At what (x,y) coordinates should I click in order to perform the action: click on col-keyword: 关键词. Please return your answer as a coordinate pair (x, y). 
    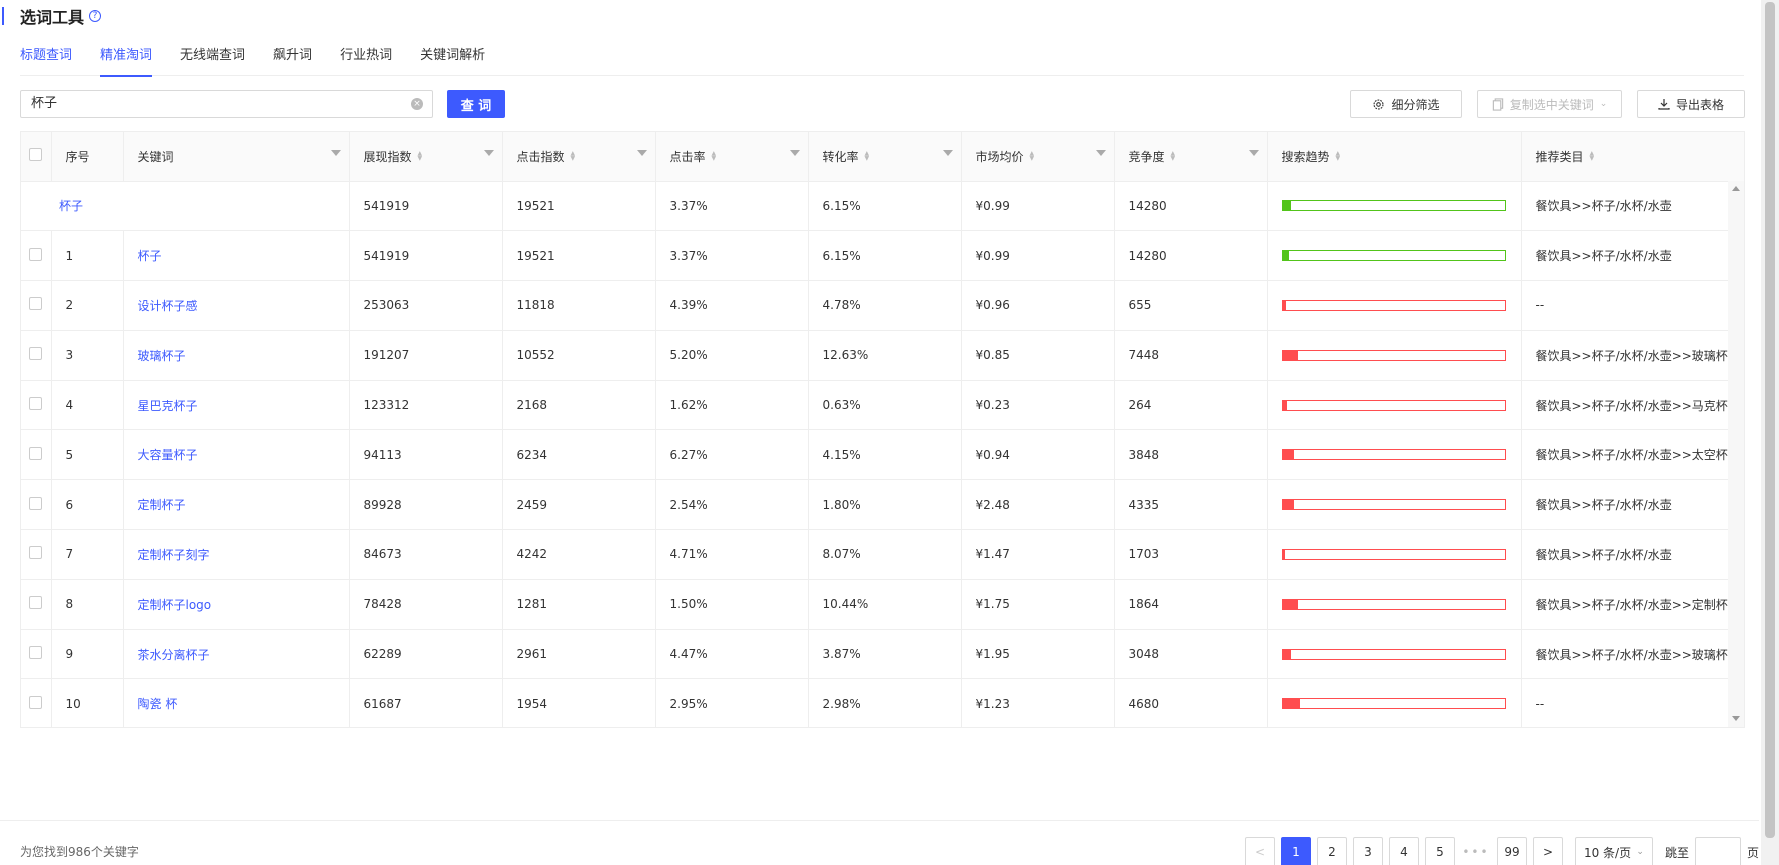
    Looking at the image, I should click on (236, 157).